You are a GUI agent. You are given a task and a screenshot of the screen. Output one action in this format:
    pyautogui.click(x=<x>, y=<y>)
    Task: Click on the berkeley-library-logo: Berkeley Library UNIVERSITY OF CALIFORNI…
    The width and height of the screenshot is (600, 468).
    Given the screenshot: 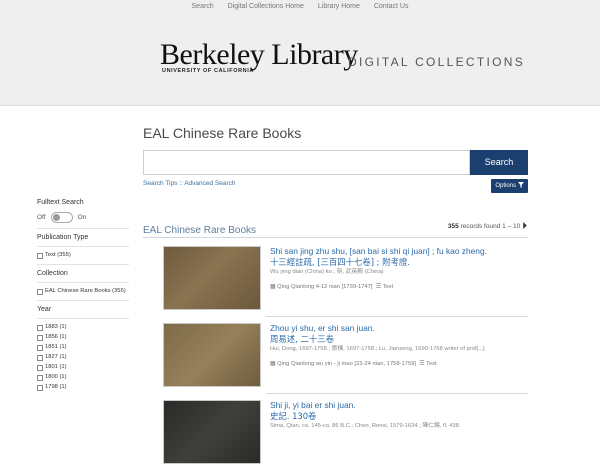 What is the action you would take?
    pyautogui.click(x=259, y=56)
    